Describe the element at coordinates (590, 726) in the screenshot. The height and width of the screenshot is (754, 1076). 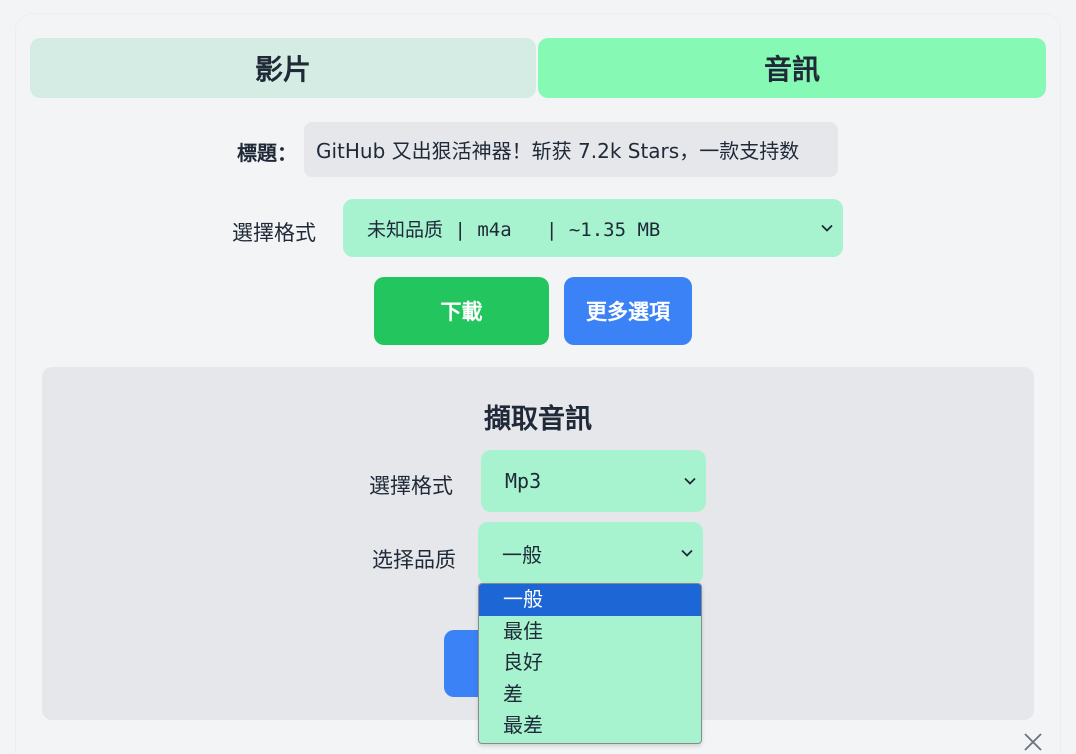
I see `quality-option: 最差` at that location.